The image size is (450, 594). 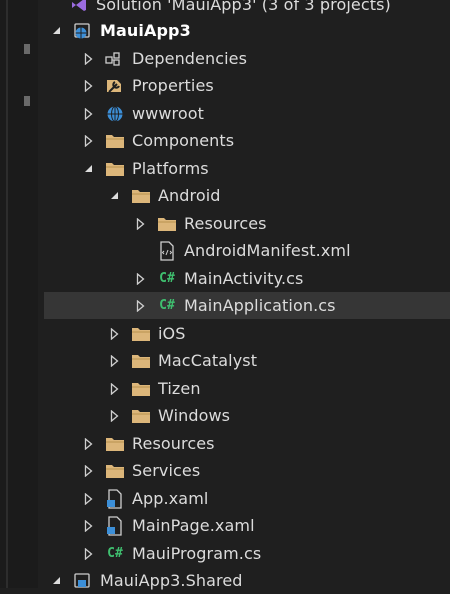 What do you see at coordinates (278, 195) in the screenshot?
I see `tree-item-android: Android` at bounding box center [278, 195].